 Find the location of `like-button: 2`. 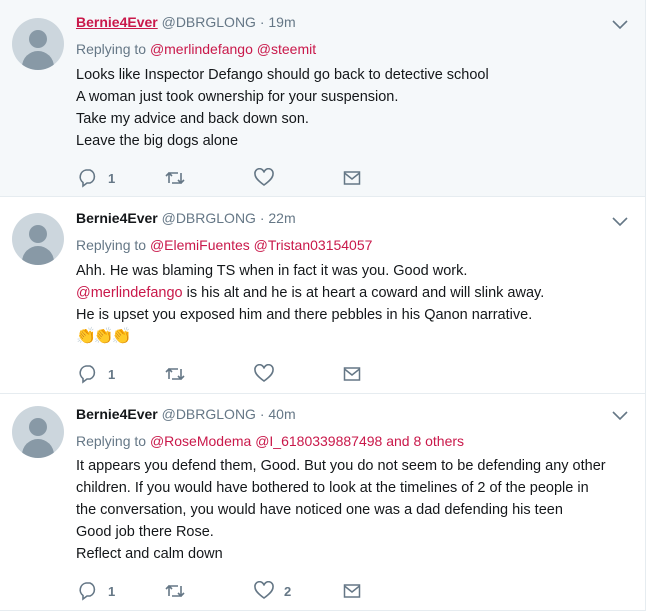

like-button: 2 is located at coordinates (272, 591).